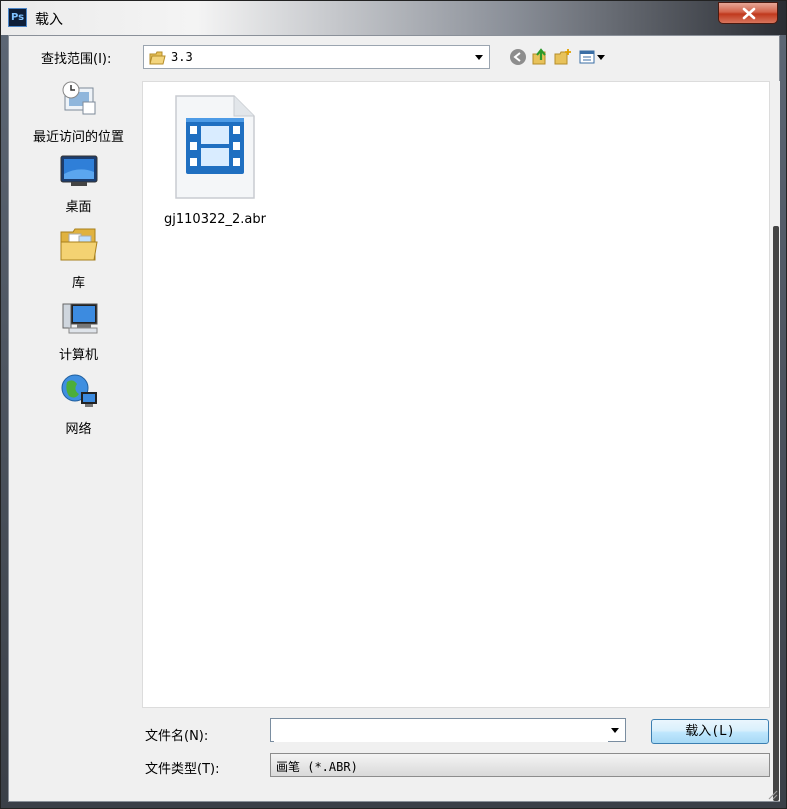 The width and height of the screenshot is (787, 809). What do you see at coordinates (215, 219) in the screenshot?
I see `file-name: gj110322_2.abr` at bounding box center [215, 219].